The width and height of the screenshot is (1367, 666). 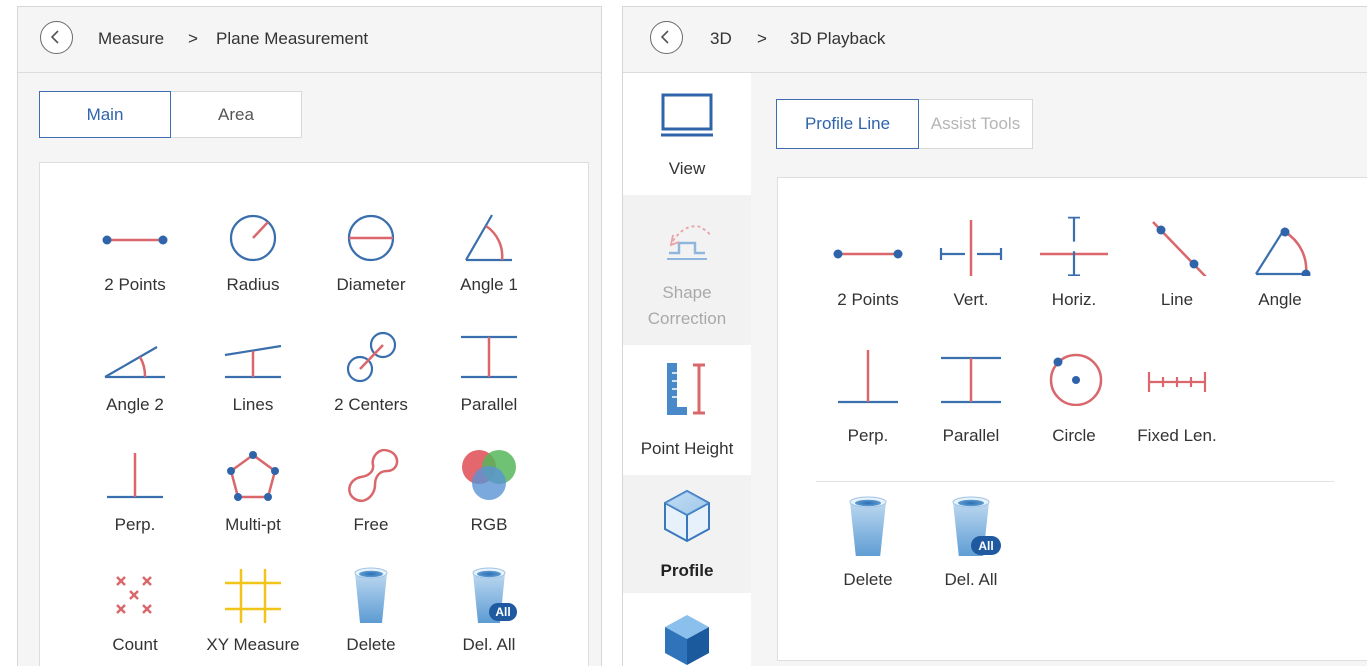 What do you see at coordinates (134, 595) in the screenshot?
I see `count-icon` at bounding box center [134, 595].